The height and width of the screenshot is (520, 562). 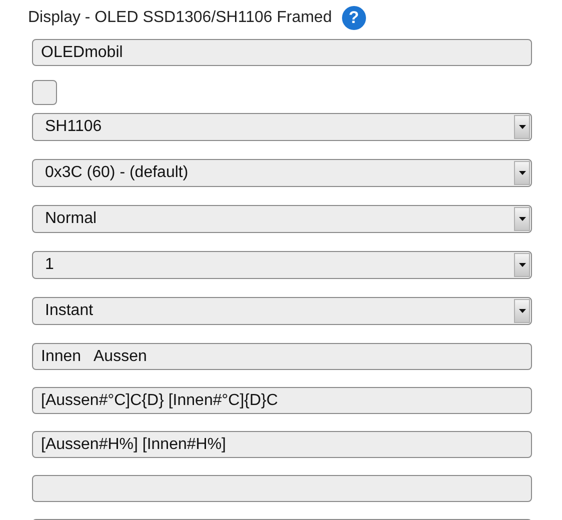 I want to click on checkbox, so click(x=44, y=92).